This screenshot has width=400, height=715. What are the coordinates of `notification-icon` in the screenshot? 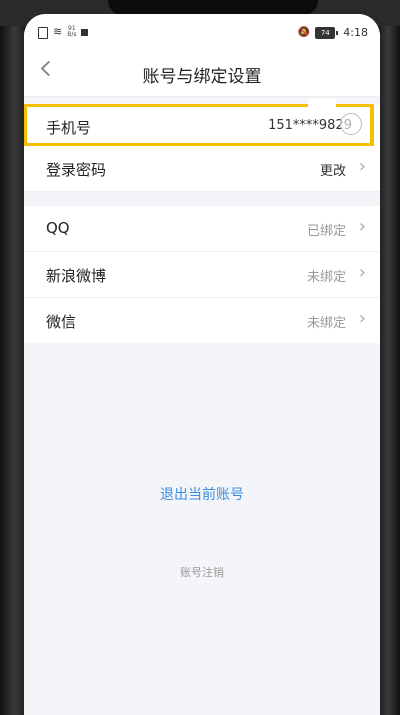 It's located at (85, 32).